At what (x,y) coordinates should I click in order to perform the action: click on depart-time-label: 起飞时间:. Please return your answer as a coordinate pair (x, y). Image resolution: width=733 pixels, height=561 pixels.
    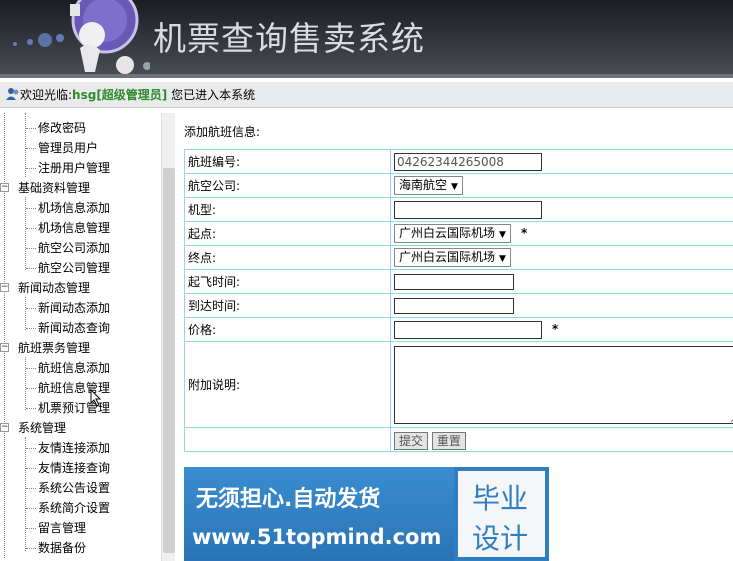
    Looking at the image, I should click on (287, 281).